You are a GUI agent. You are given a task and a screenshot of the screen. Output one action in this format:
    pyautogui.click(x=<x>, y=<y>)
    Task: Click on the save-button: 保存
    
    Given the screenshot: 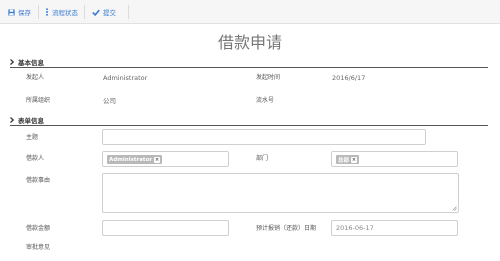 What is the action you would take?
    pyautogui.click(x=19, y=12)
    